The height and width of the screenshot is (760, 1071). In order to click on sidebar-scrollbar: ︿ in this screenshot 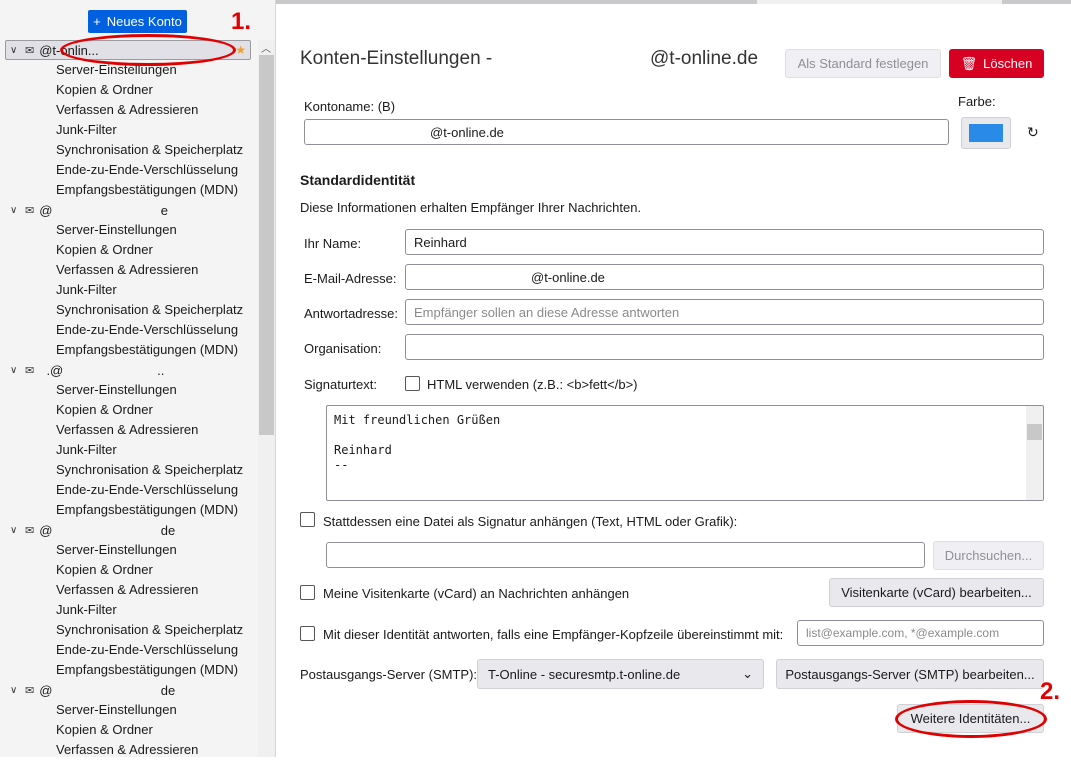, I will do `click(266, 398)`.